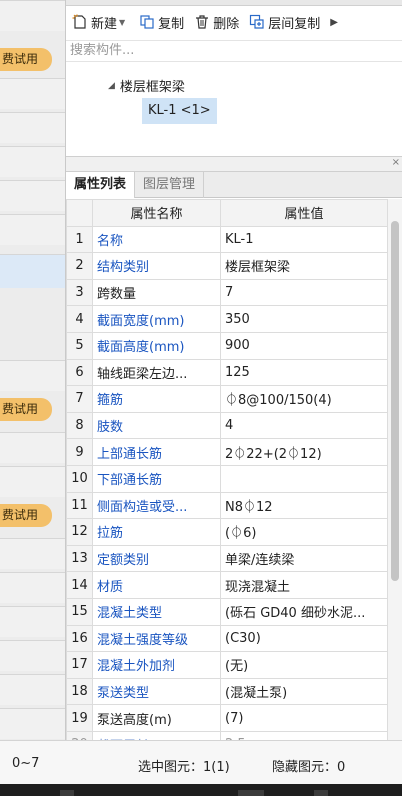  Describe the element at coordinates (309, 767) in the screenshot. I see `status-hidden-count: 隐藏图元：0` at that location.